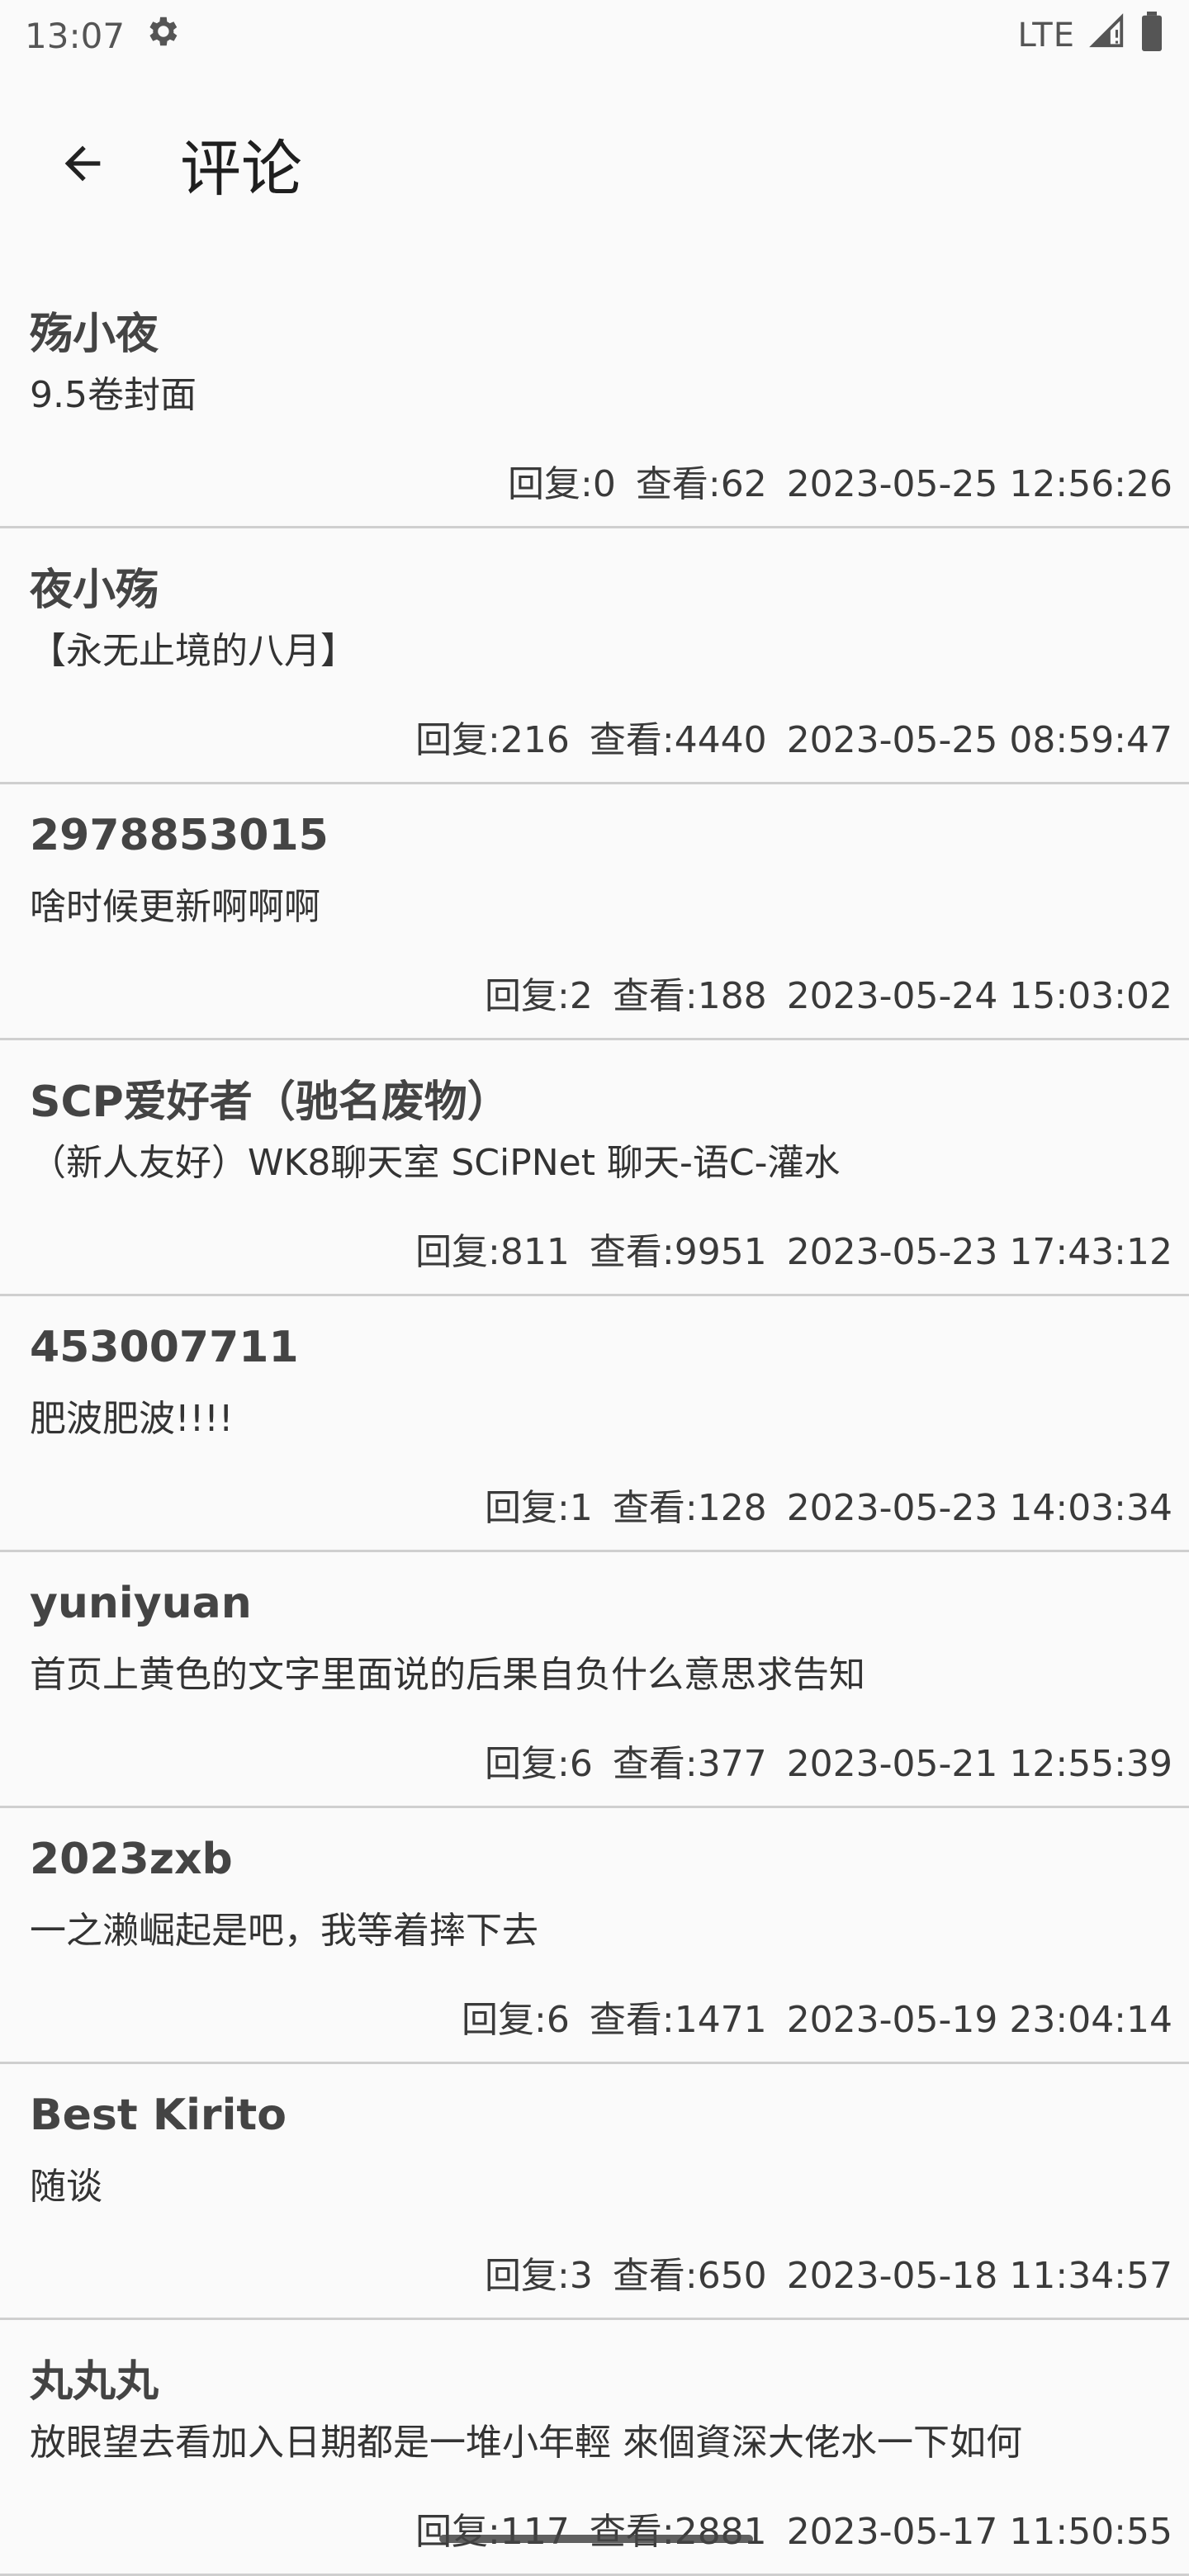 The image size is (1189, 2576). Describe the element at coordinates (492, 2532) in the screenshot. I see `reply-count: 回复:117` at that location.